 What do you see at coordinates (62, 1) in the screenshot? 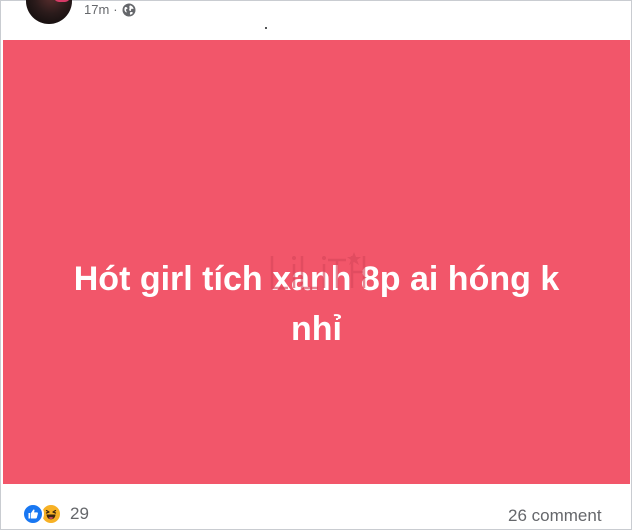
I see `avatar-accent` at bounding box center [62, 1].